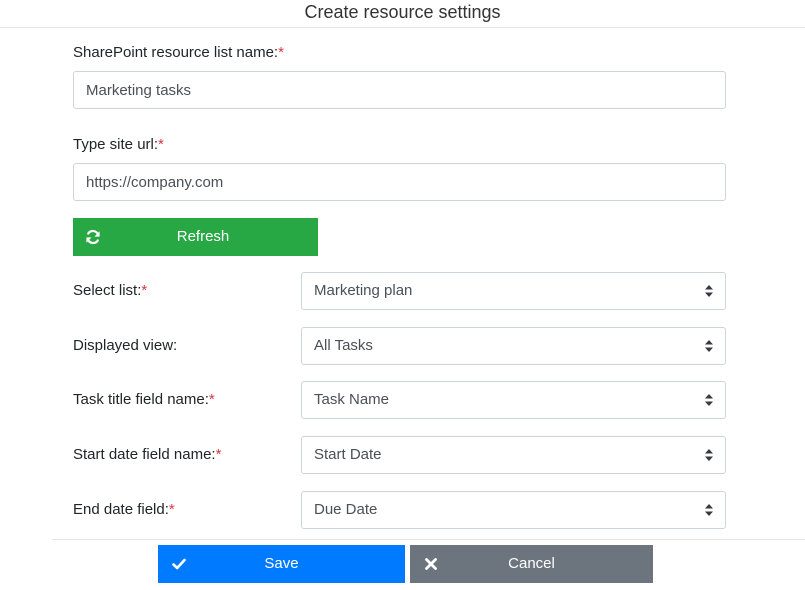 The image size is (805, 590). What do you see at coordinates (513, 400) in the screenshot?
I see `task-title-field-dropdown: Task Name` at bounding box center [513, 400].